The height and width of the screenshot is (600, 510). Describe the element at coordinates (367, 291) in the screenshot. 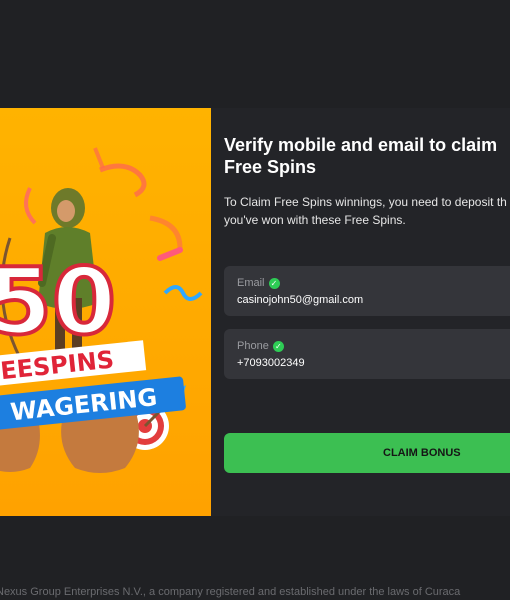

I see `email-field: Email ✓ casinojohn50@gmail.com` at that location.